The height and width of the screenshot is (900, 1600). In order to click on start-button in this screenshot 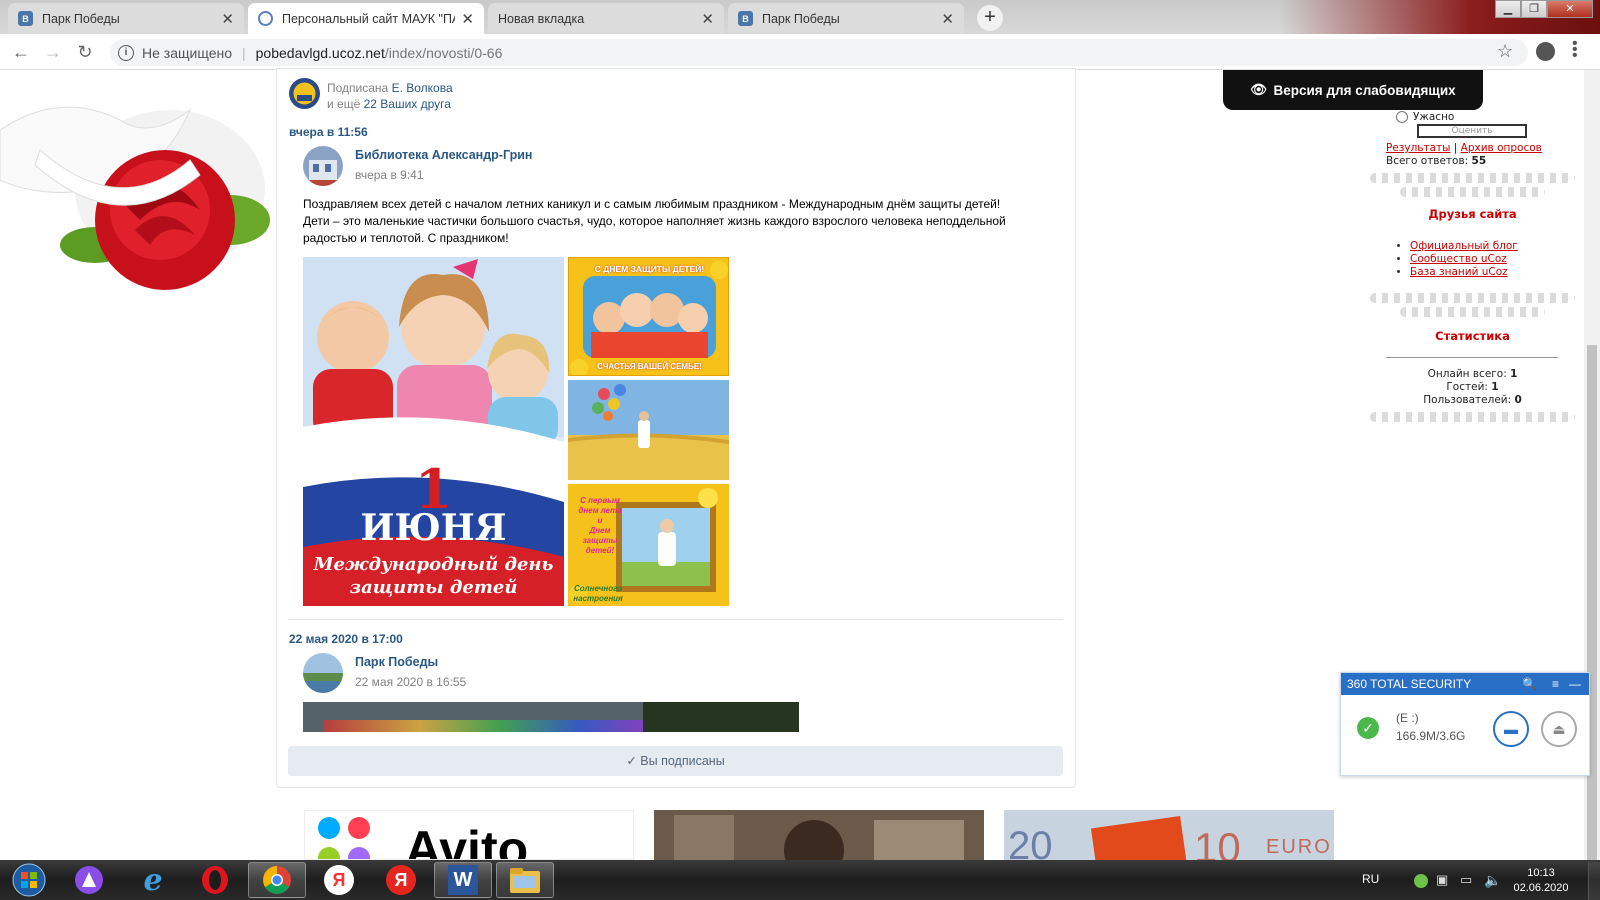, I will do `click(29, 880)`.